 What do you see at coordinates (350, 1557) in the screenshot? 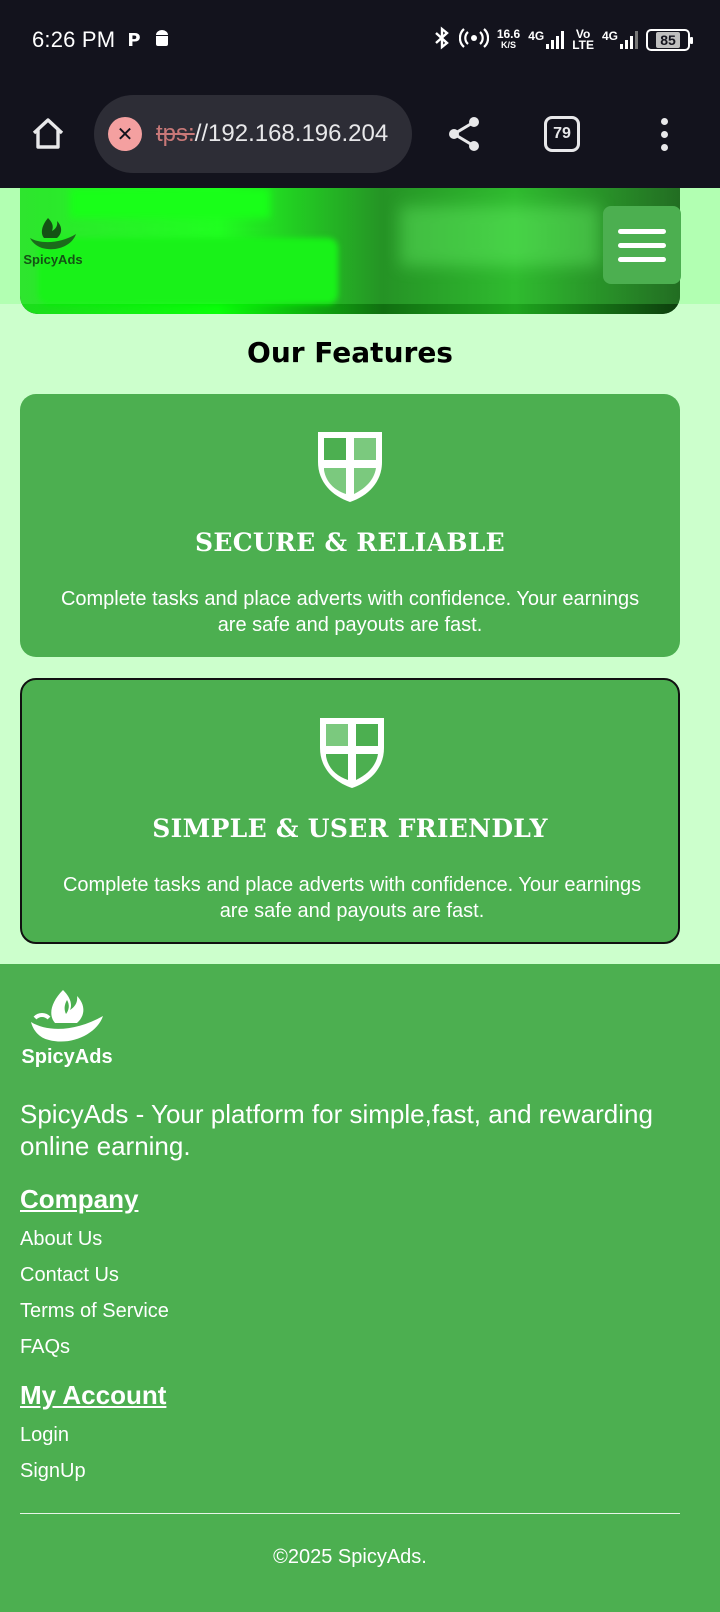
I see `copyright-text: ©2025 SpicyAds.` at bounding box center [350, 1557].